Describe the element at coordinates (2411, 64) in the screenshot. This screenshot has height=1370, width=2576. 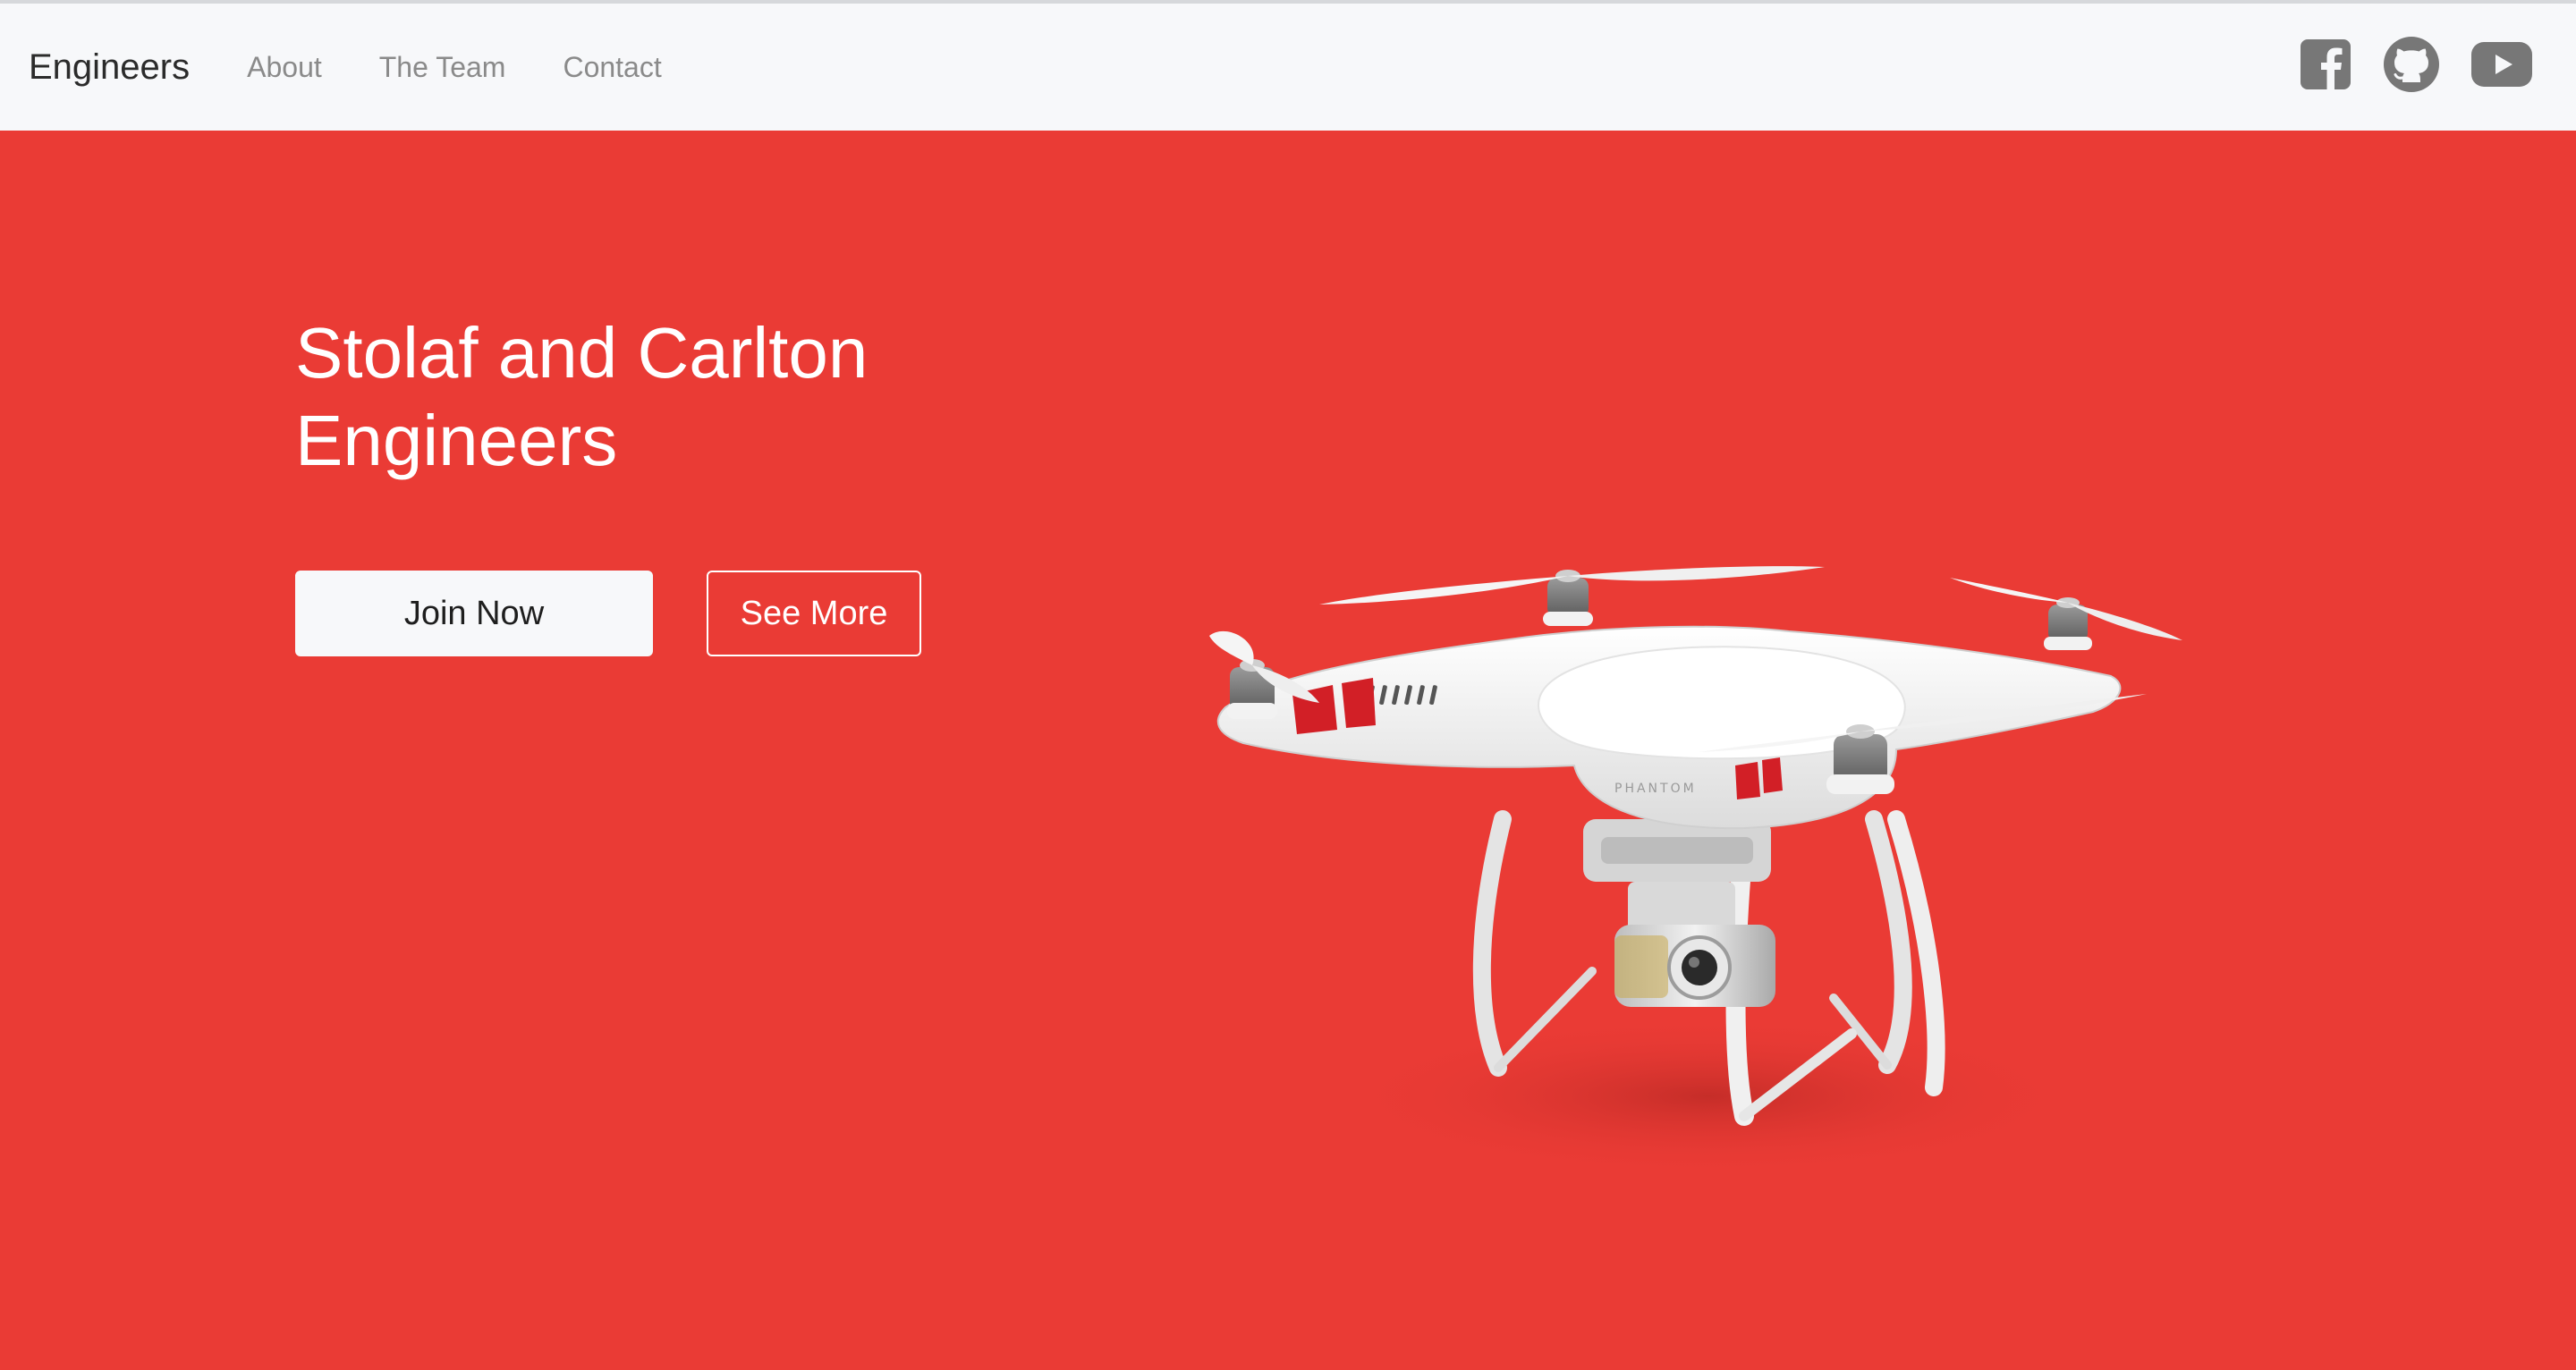
I see `github-icon` at that location.